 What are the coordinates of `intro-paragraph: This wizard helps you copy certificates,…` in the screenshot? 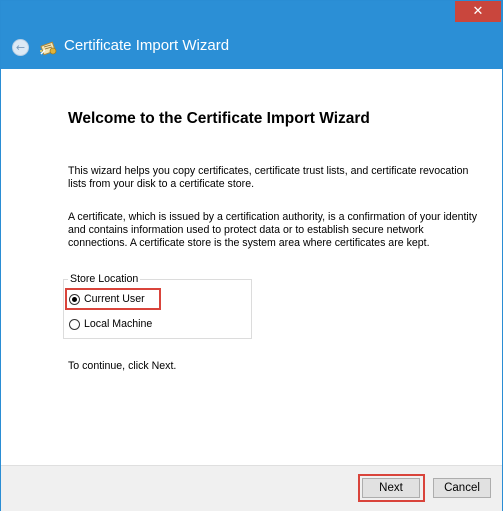 It's located at (268, 177).